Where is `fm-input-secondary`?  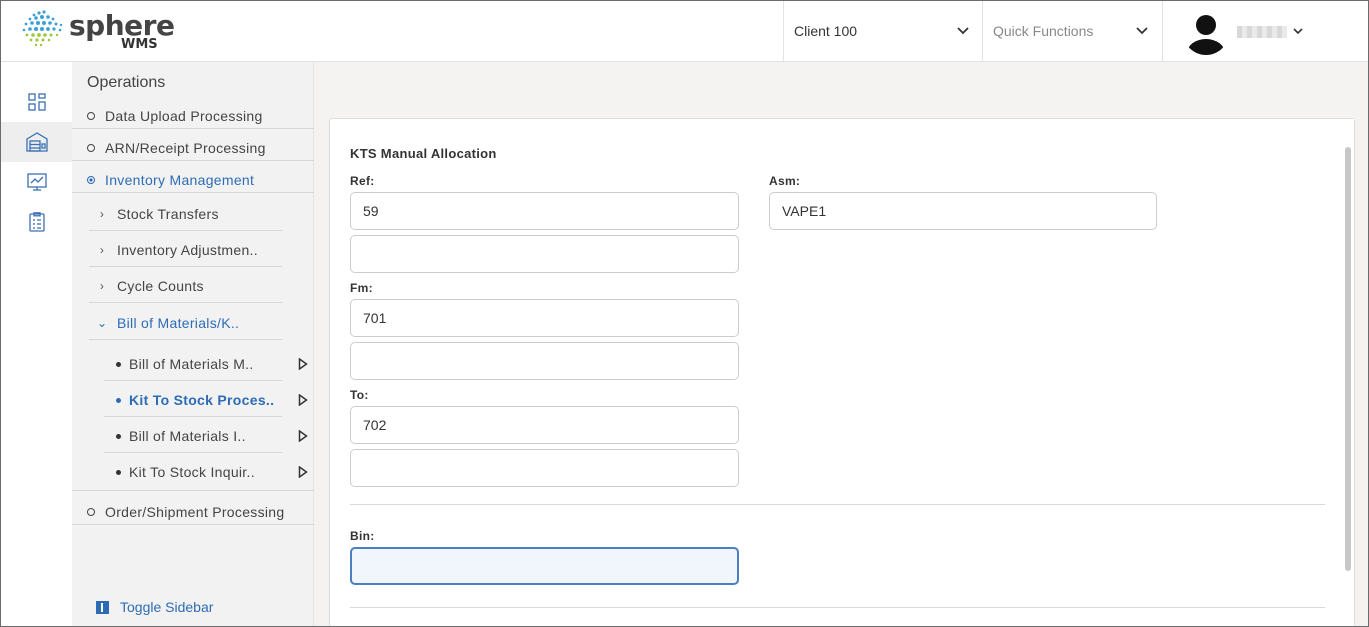 fm-input-secondary is located at coordinates (544, 361).